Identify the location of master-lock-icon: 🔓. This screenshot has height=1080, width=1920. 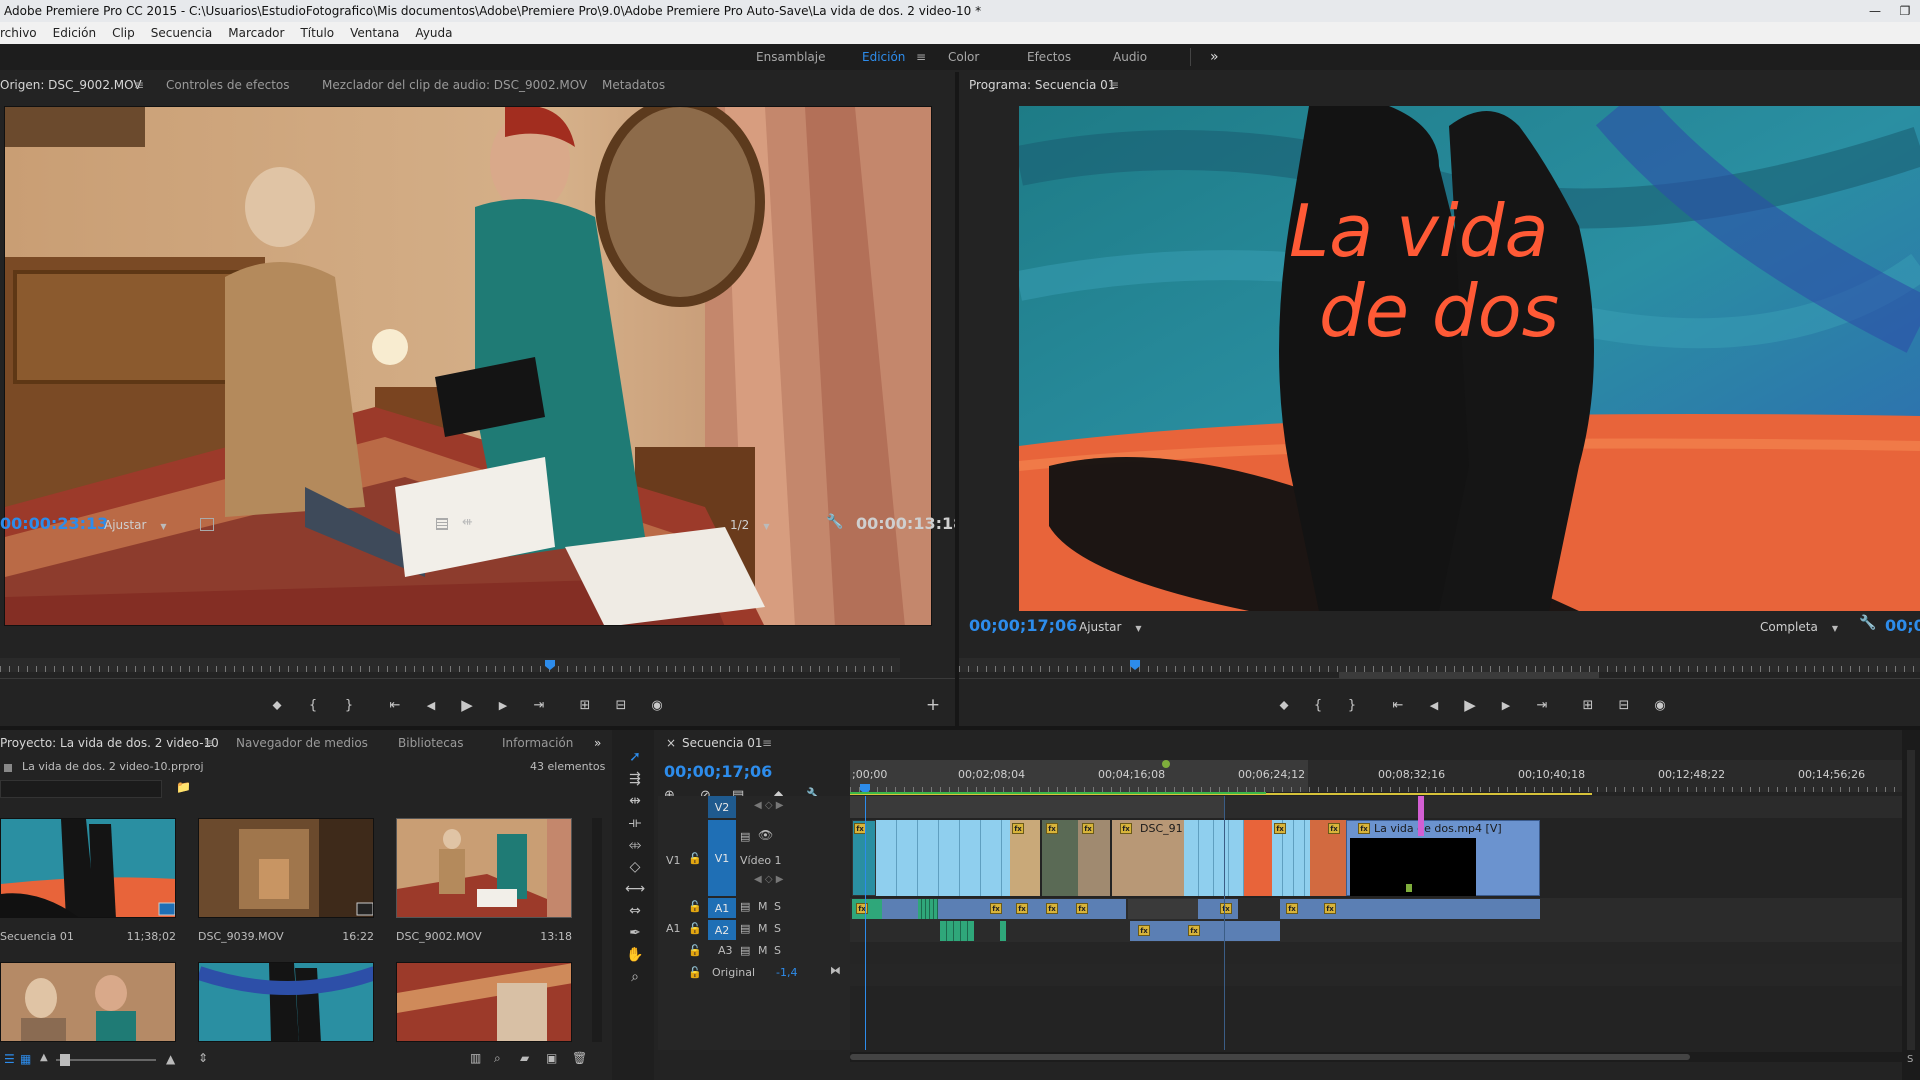
(695, 972).